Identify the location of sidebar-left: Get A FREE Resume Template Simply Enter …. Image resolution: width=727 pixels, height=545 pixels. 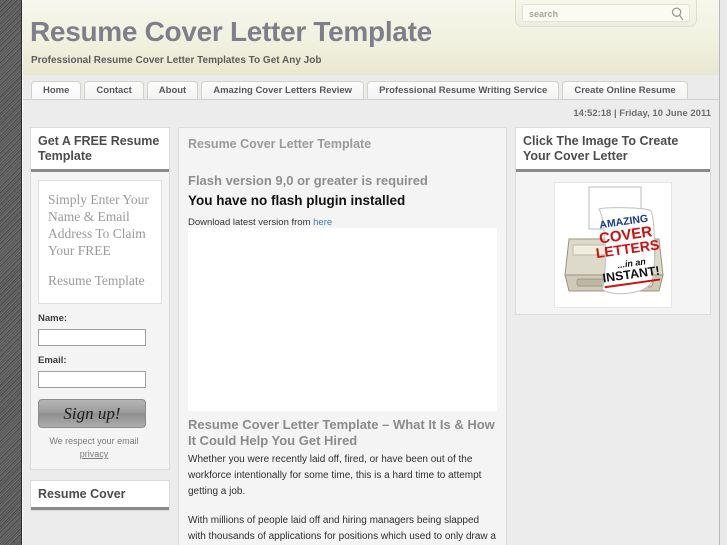
(100, 324).